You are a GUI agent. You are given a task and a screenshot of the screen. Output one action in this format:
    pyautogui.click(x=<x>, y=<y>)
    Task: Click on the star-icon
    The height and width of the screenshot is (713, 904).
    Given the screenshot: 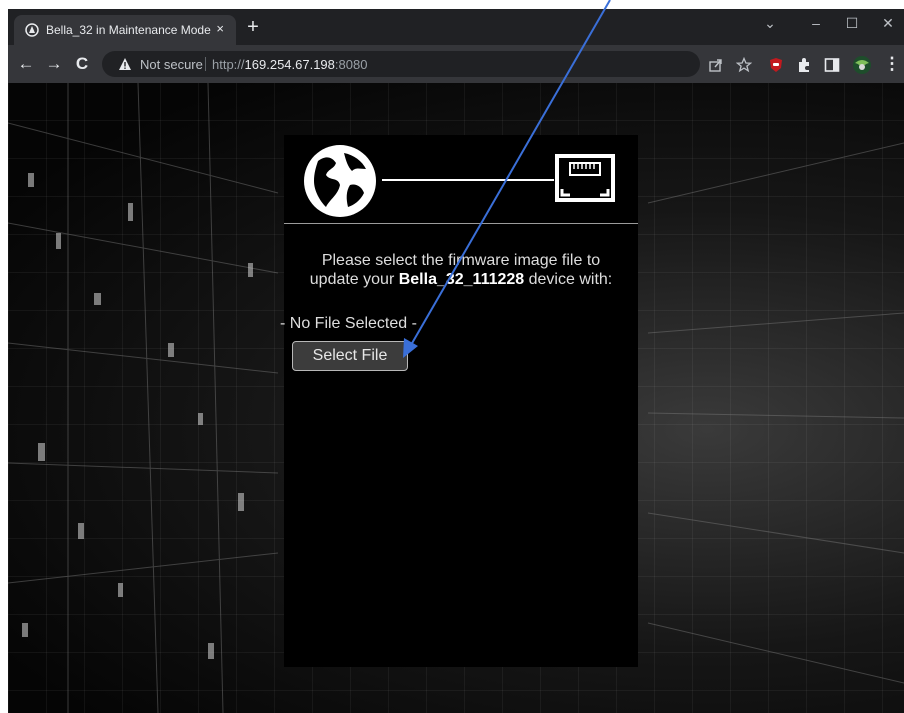 What is the action you would take?
    pyautogui.click(x=744, y=65)
    